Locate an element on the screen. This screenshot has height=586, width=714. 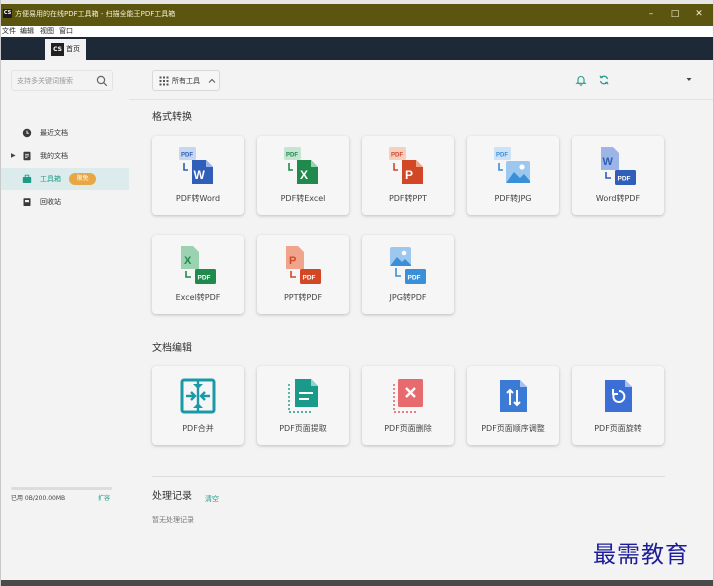
sidebar-item-recent: 最近文档 is located at coordinates (65, 133).